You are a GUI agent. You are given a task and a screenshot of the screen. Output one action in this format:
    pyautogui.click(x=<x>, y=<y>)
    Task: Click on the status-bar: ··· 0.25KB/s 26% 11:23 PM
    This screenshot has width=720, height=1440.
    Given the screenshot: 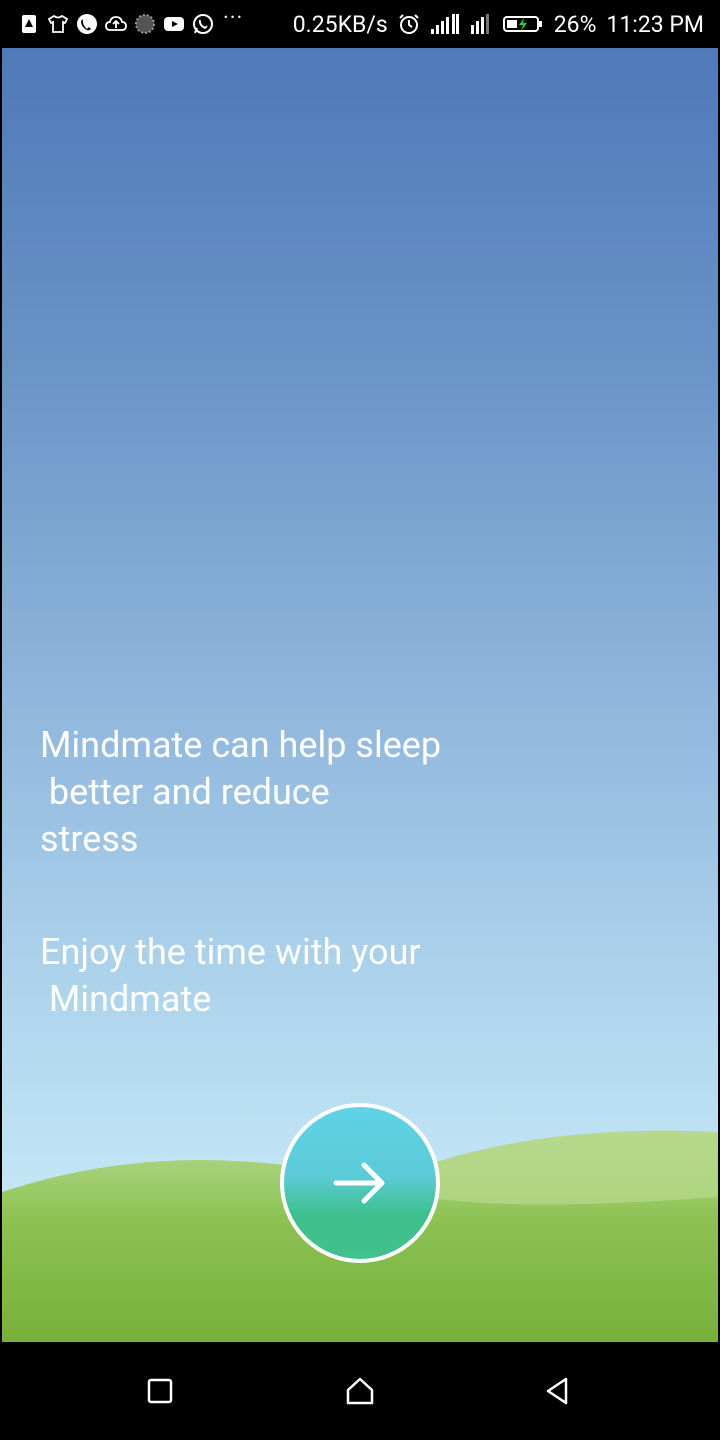 What is the action you would take?
    pyautogui.click(x=360, y=24)
    